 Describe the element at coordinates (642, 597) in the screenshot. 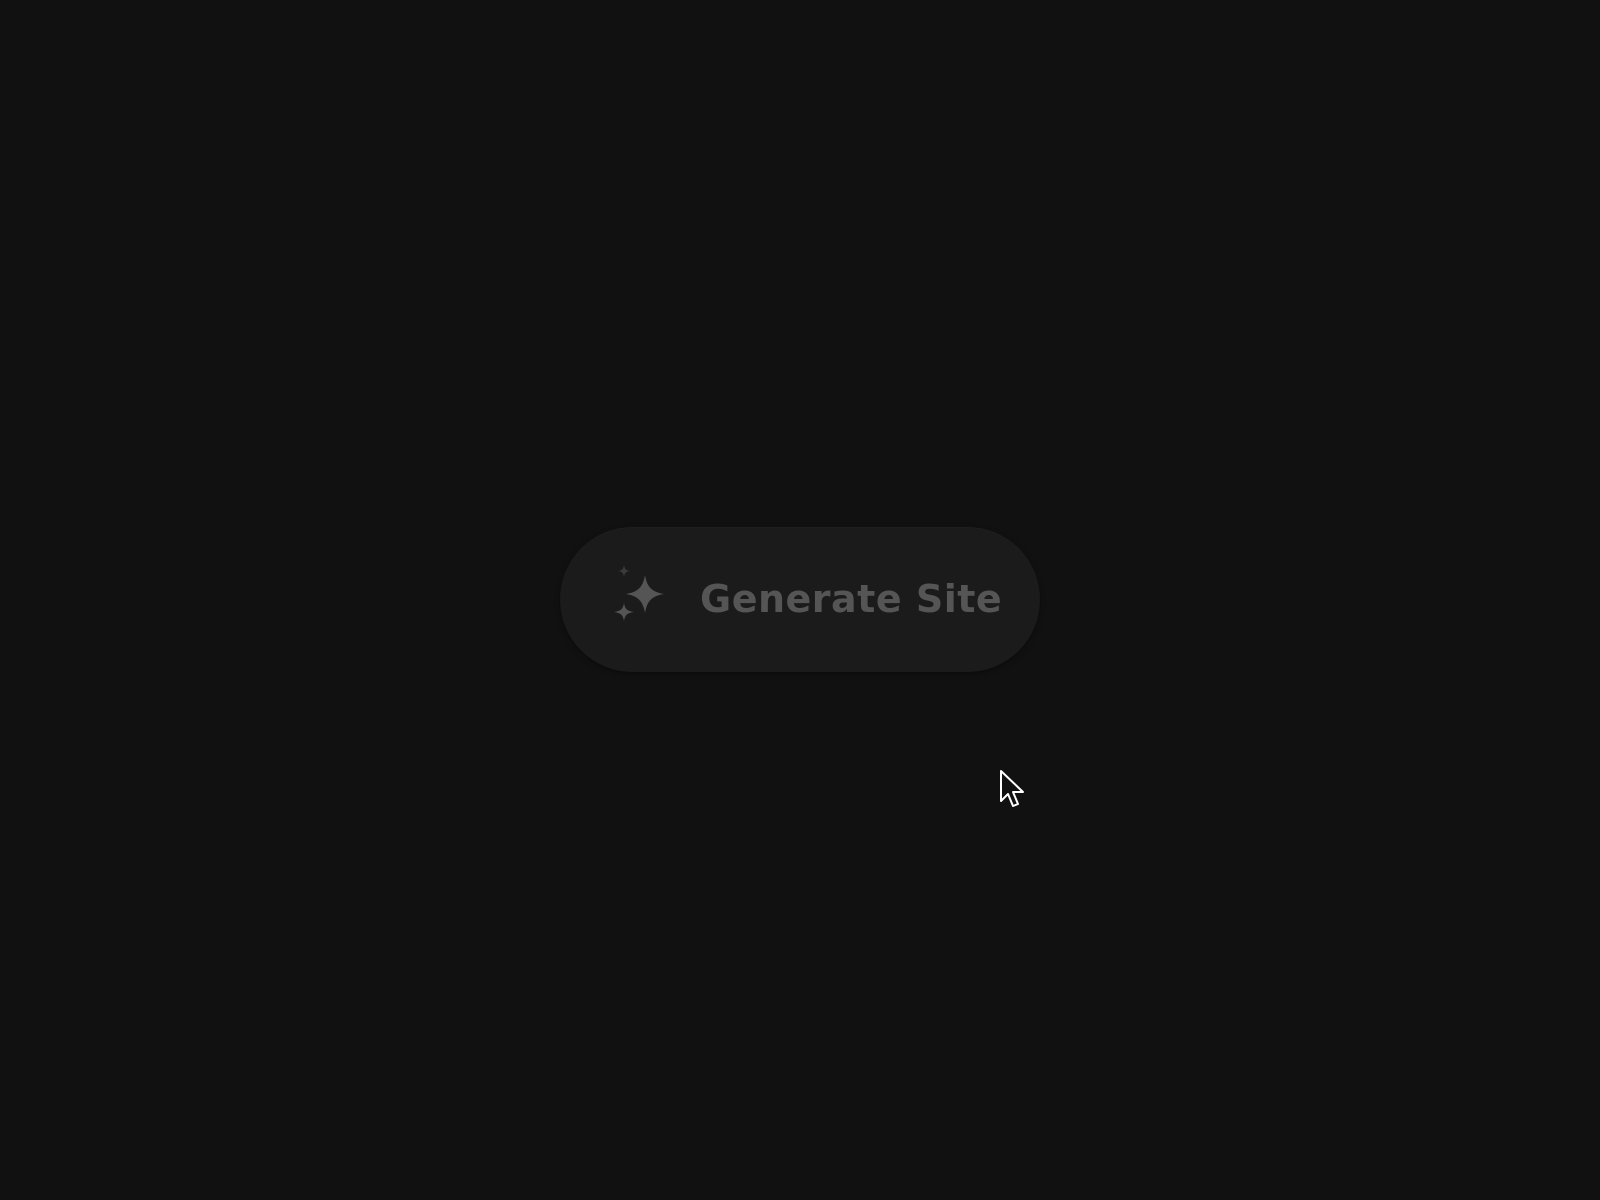

I see `sparkles-icon` at that location.